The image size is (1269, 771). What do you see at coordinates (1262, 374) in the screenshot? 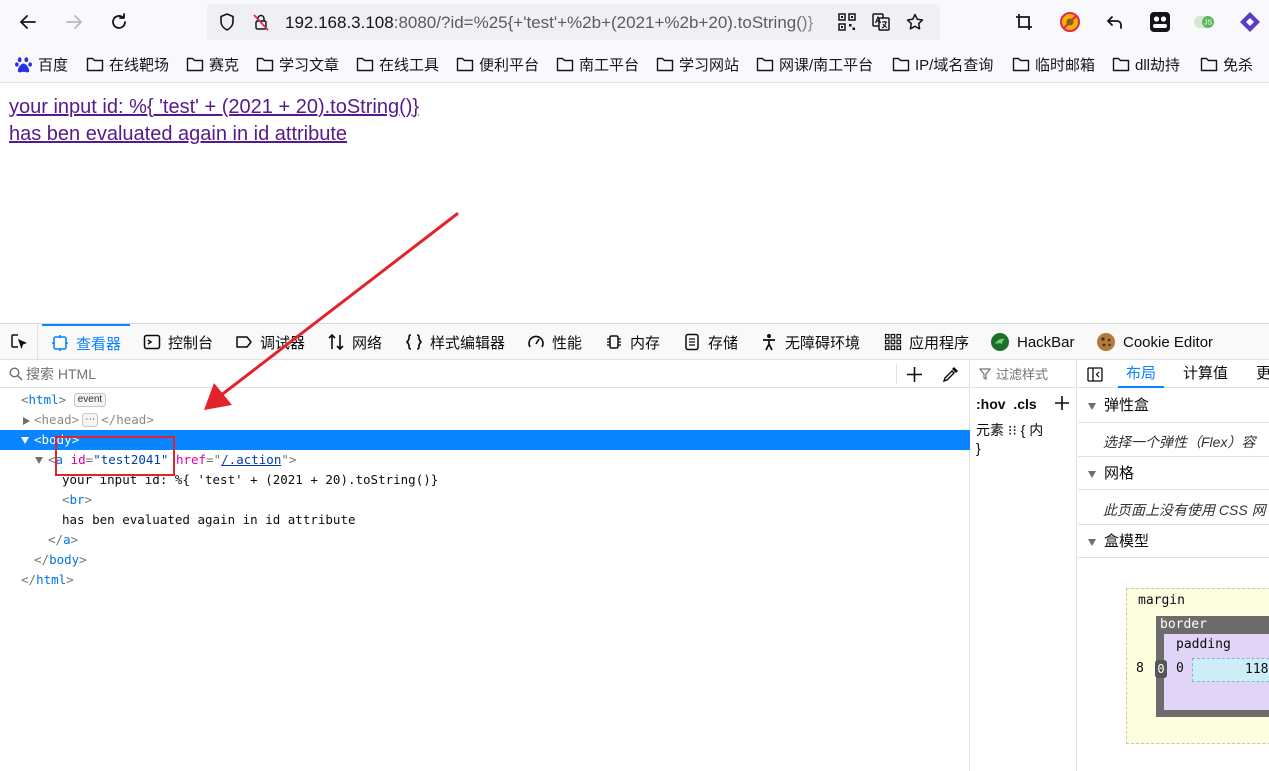
I see `tab-more: 更` at bounding box center [1262, 374].